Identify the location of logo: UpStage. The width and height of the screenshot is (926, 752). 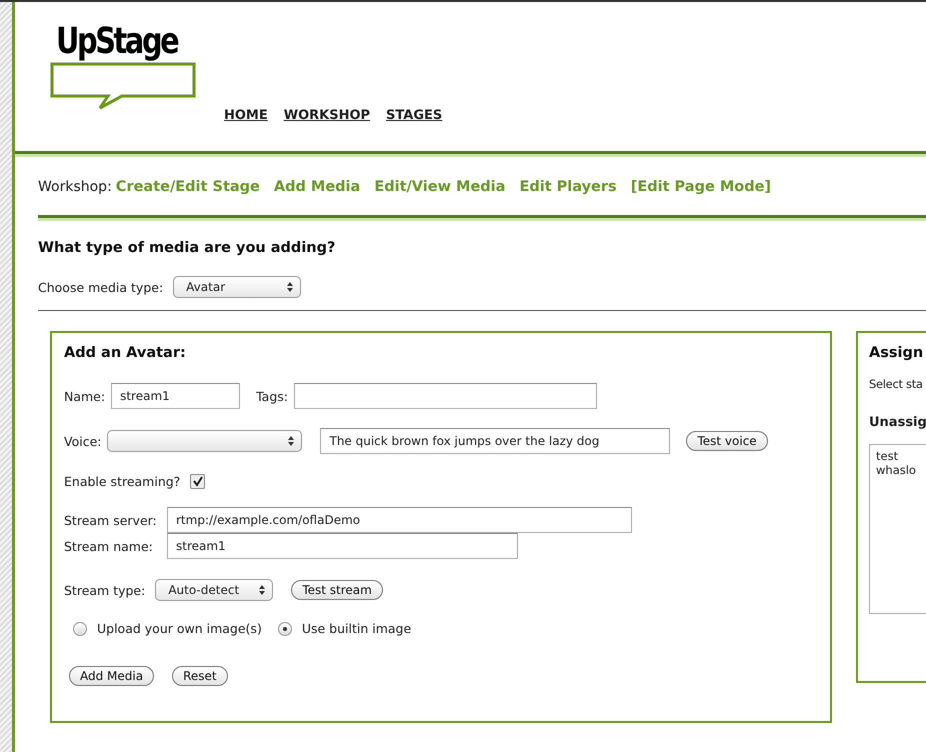
(117, 42).